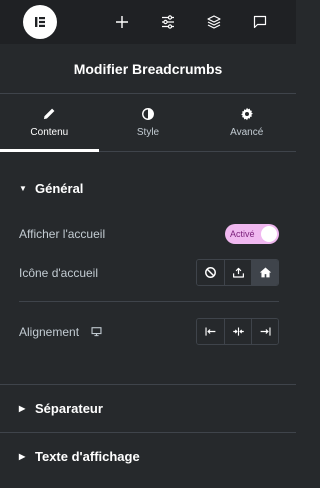 The width and height of the screenshot is (320, 488). I want to click on alignment-choices, so click(237, 331).